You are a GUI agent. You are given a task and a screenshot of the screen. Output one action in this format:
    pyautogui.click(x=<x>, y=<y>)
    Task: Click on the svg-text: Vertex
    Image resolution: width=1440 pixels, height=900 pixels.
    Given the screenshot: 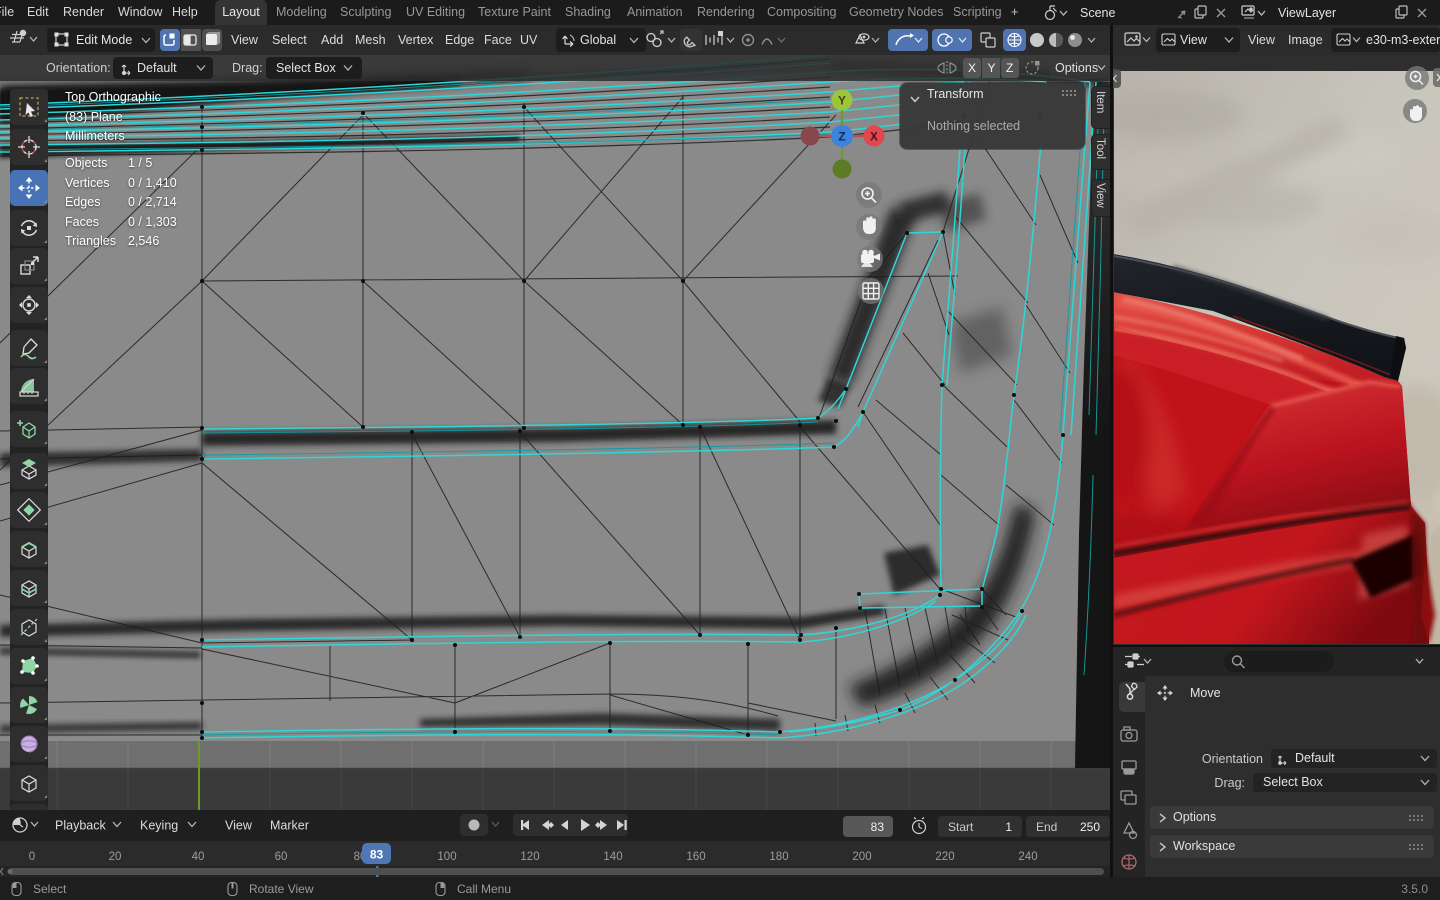 What is the action you would take?
    pyautogui.click(x=416, y=40)
    